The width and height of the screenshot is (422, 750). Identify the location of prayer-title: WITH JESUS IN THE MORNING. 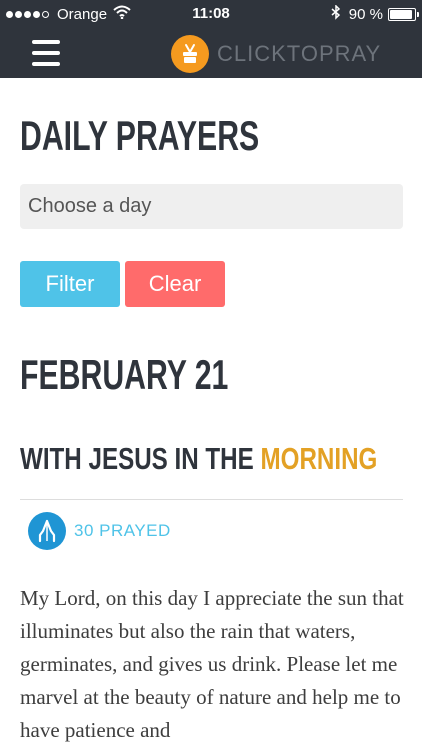
(198, 459).